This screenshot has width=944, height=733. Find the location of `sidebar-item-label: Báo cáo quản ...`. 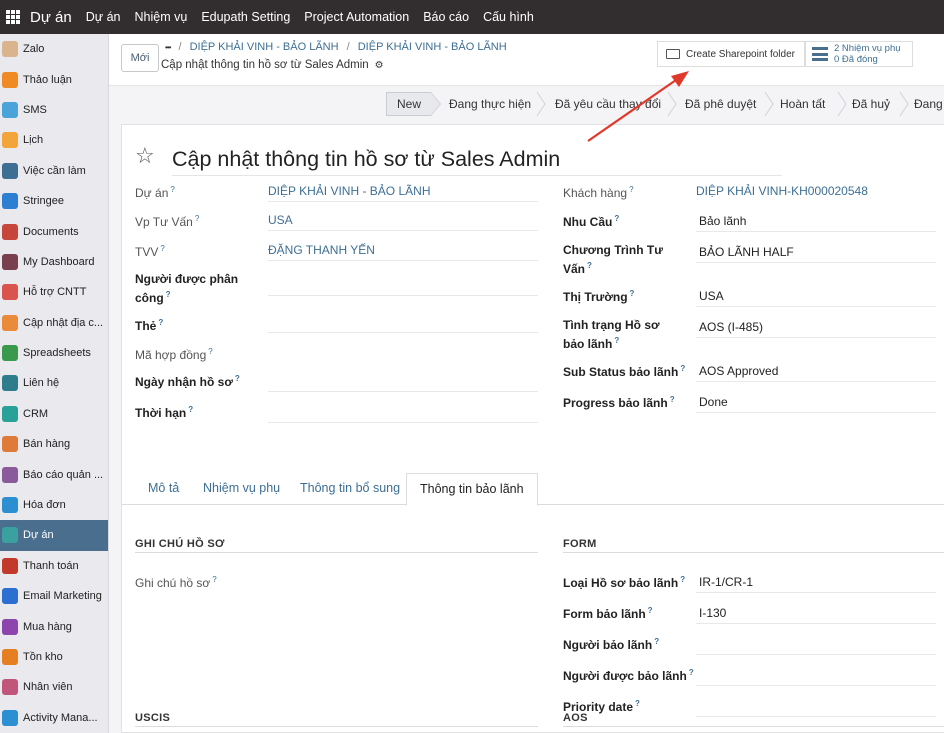

sidebar-item-label: Báo cáo quản ... is located at coordinates (63, 474).